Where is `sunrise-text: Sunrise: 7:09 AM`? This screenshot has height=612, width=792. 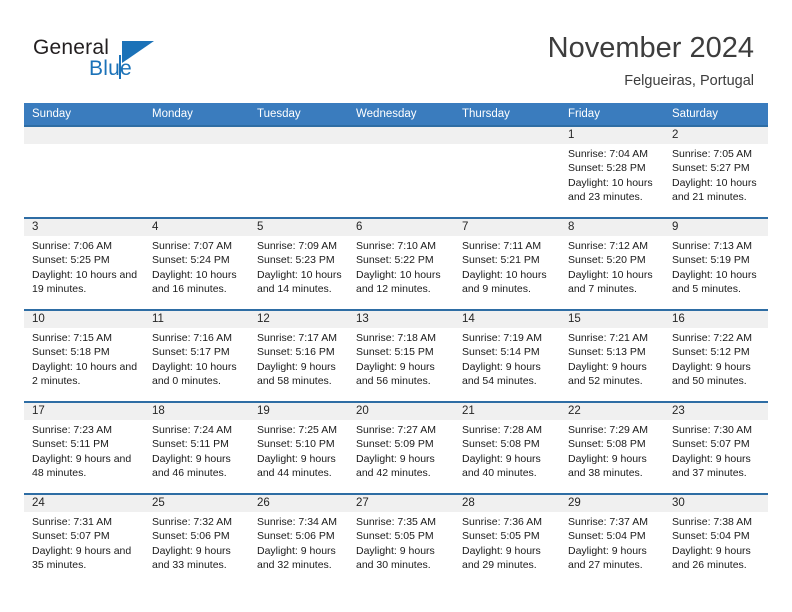
sunrise-text: Sunrise: 7:09 AM is located at coordinates (297, 246).